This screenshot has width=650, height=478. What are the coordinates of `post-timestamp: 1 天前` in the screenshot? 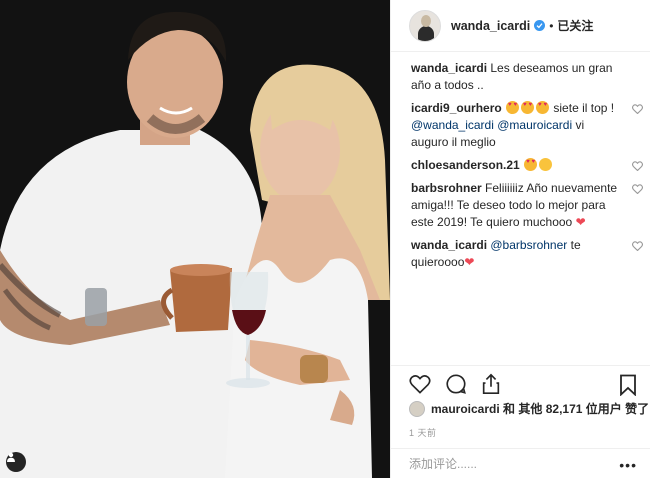 It's located at (423, 432).